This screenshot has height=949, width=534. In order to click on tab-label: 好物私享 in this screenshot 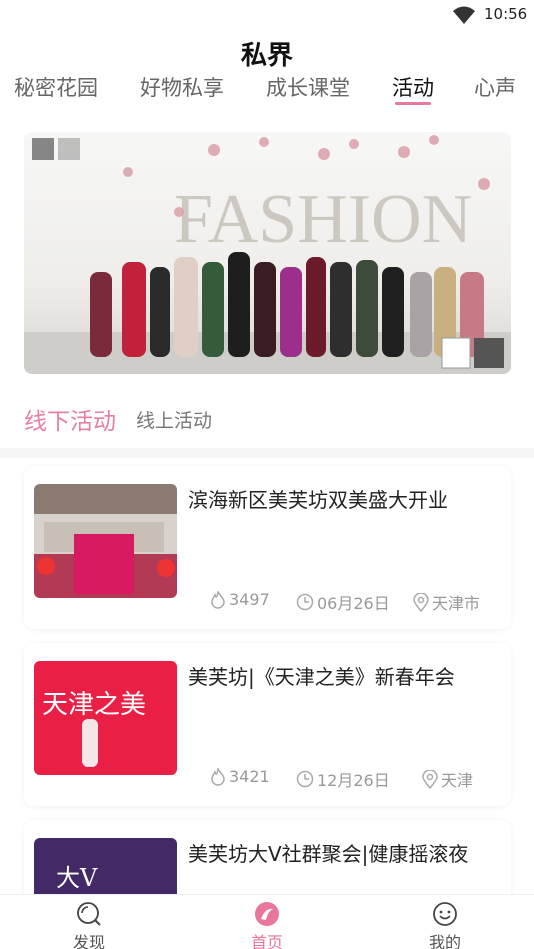, I will do `click(182, 88)`.